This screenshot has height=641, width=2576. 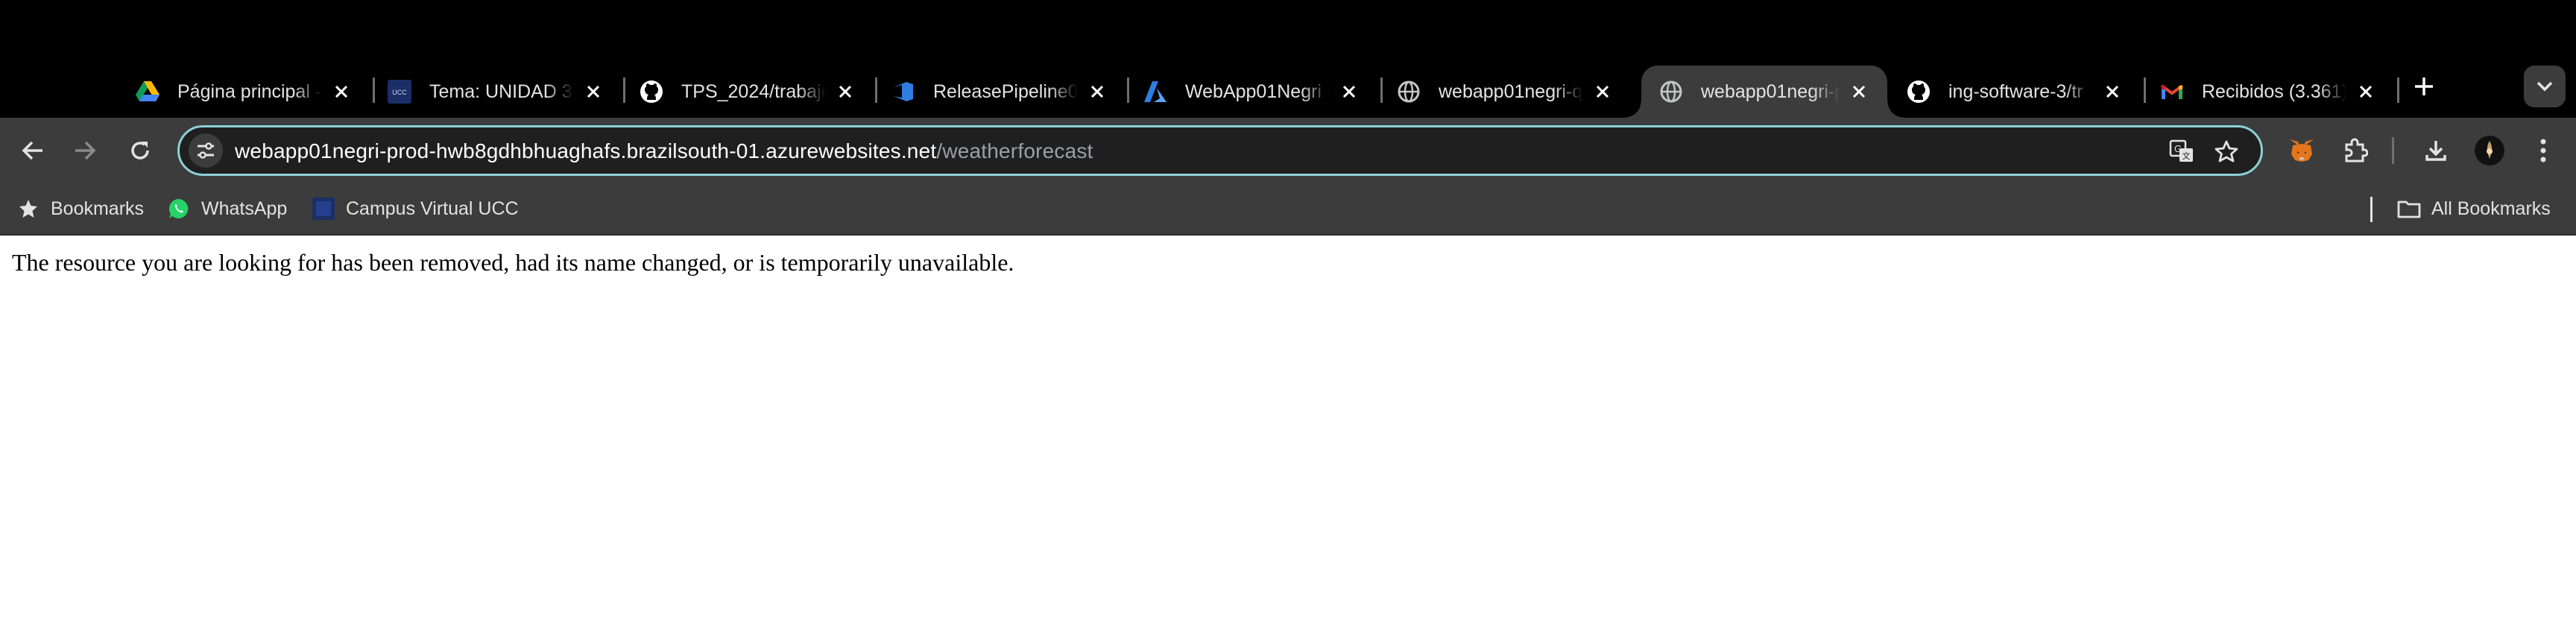 What do you see at coordinates (1771, 91) in the screenshot?
I see `tab-title: webapp01negri-p` at bounding box center [1771, 91].